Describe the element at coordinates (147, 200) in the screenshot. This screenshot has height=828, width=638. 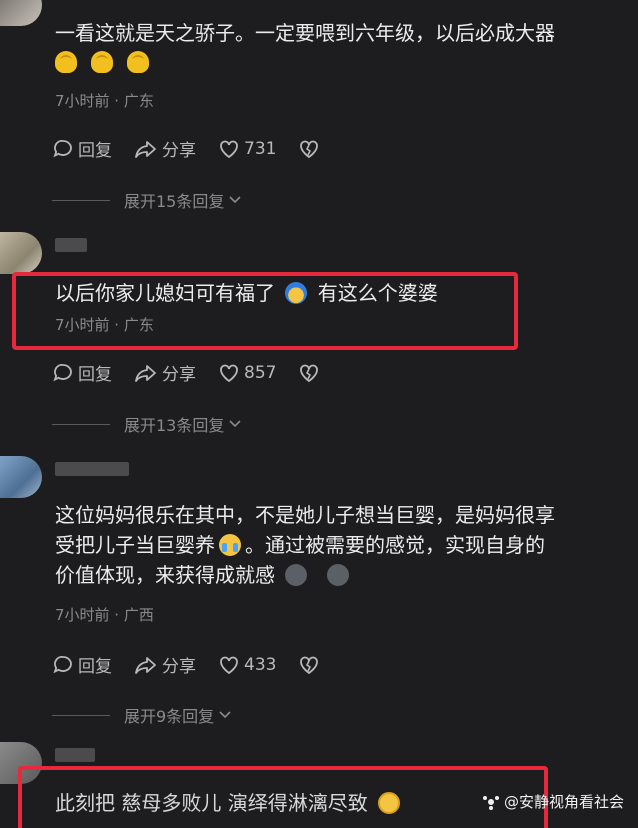
I see `expand-replies: 展开15条回复` at that location.